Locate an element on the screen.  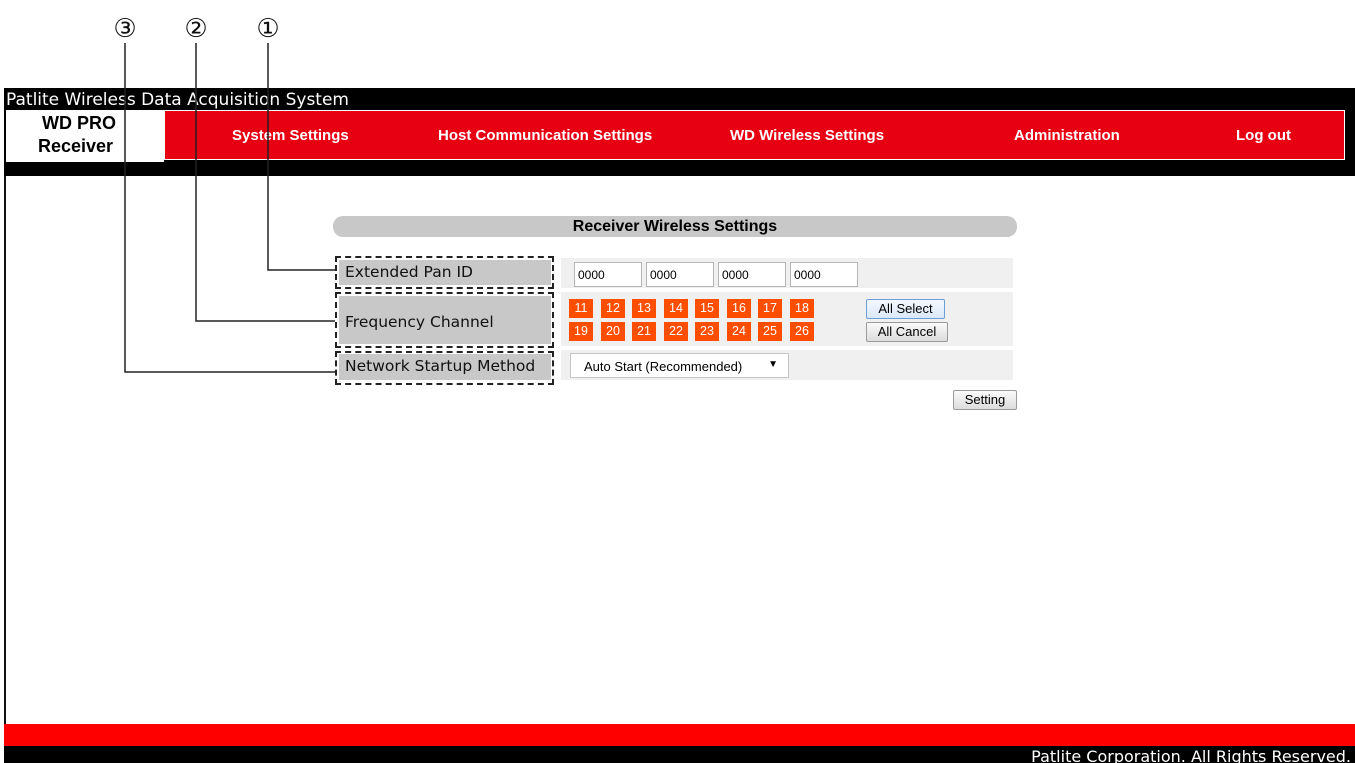
channel-12: 12 is located at coordinates (613, 308).